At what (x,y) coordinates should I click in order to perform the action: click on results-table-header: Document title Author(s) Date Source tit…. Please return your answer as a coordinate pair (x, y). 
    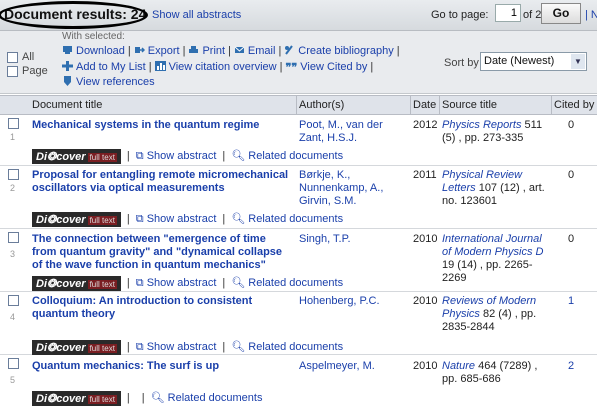
    Looking at the image, I should click on (298, 105).